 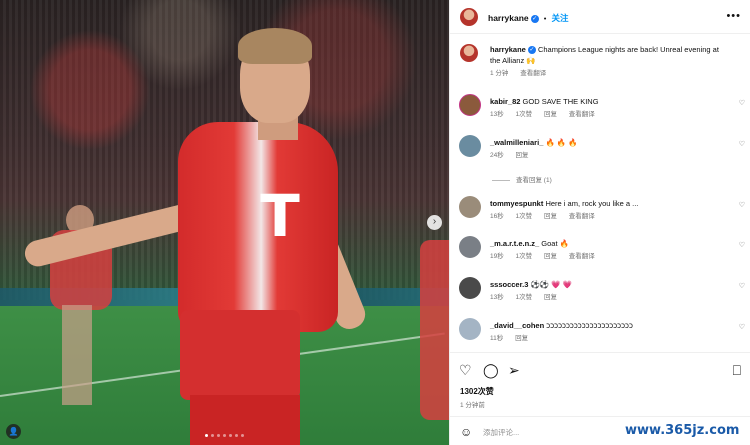 I want to click on player-legs, so click(x=245, y=420).